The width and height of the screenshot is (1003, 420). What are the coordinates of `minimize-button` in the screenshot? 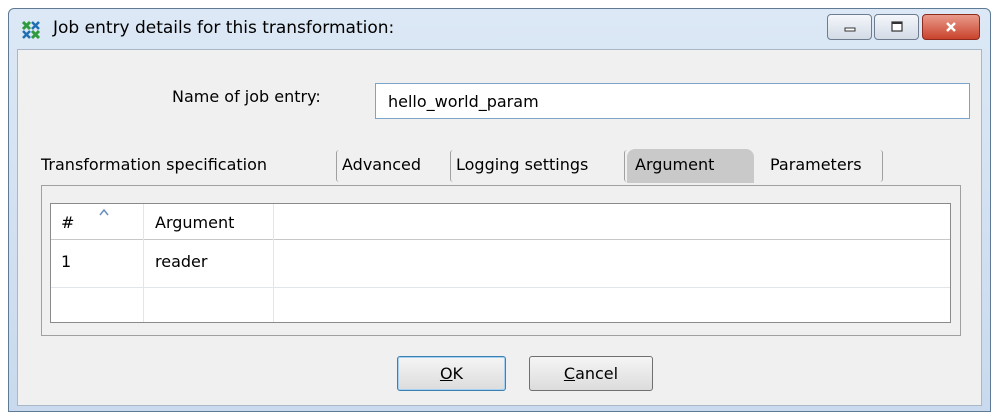 It's located at (849, 27).